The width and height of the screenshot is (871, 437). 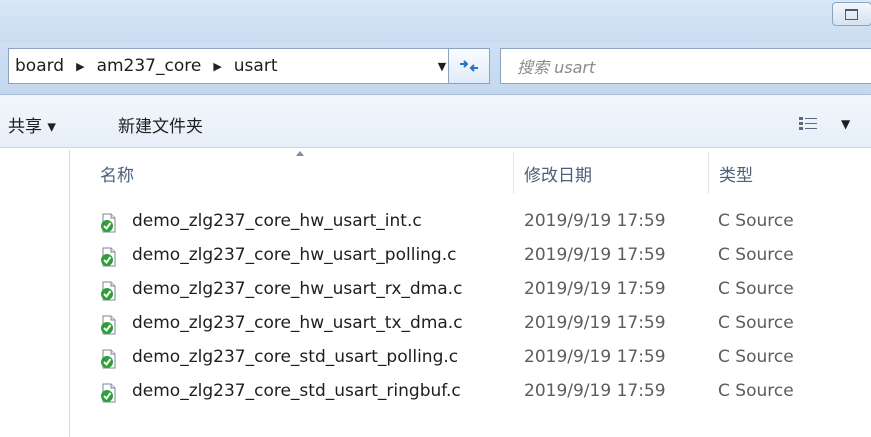 What do you see at coordinates (149, 66) in the screenshot?
I see `breadcrumb-am237-core: am237_core` at bounding box center [149, 66].